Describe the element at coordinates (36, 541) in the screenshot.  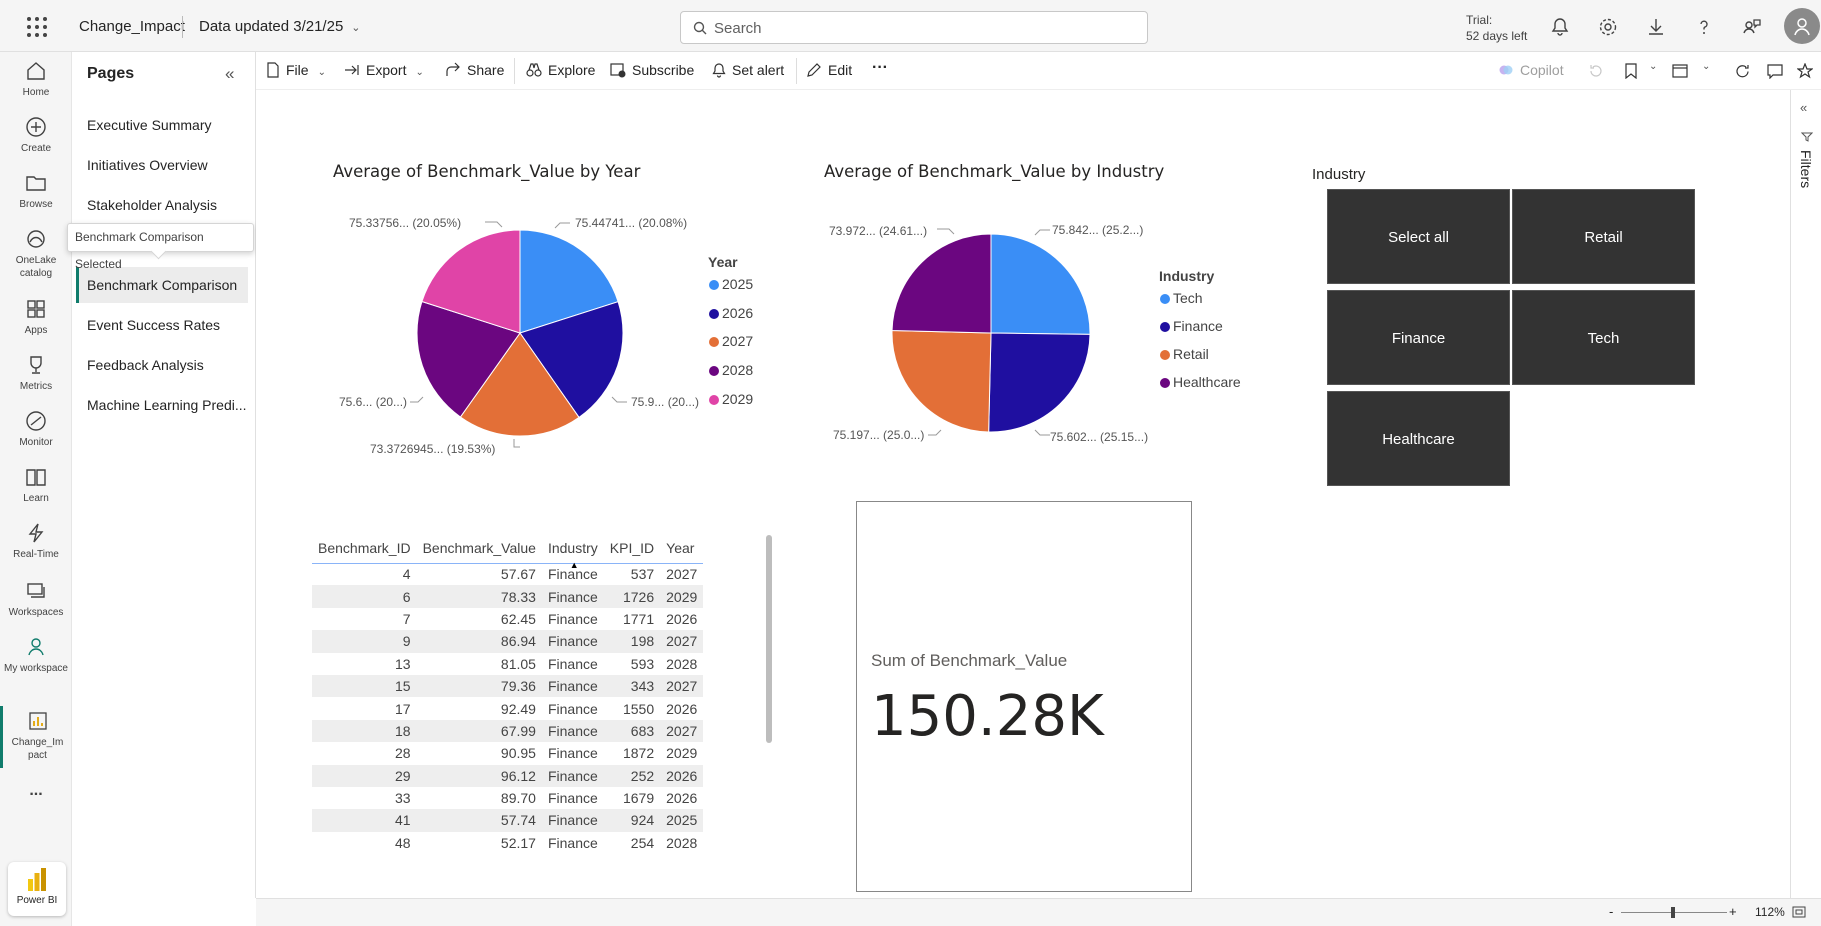
I see `nav-realtime: Real-Time` at that location.